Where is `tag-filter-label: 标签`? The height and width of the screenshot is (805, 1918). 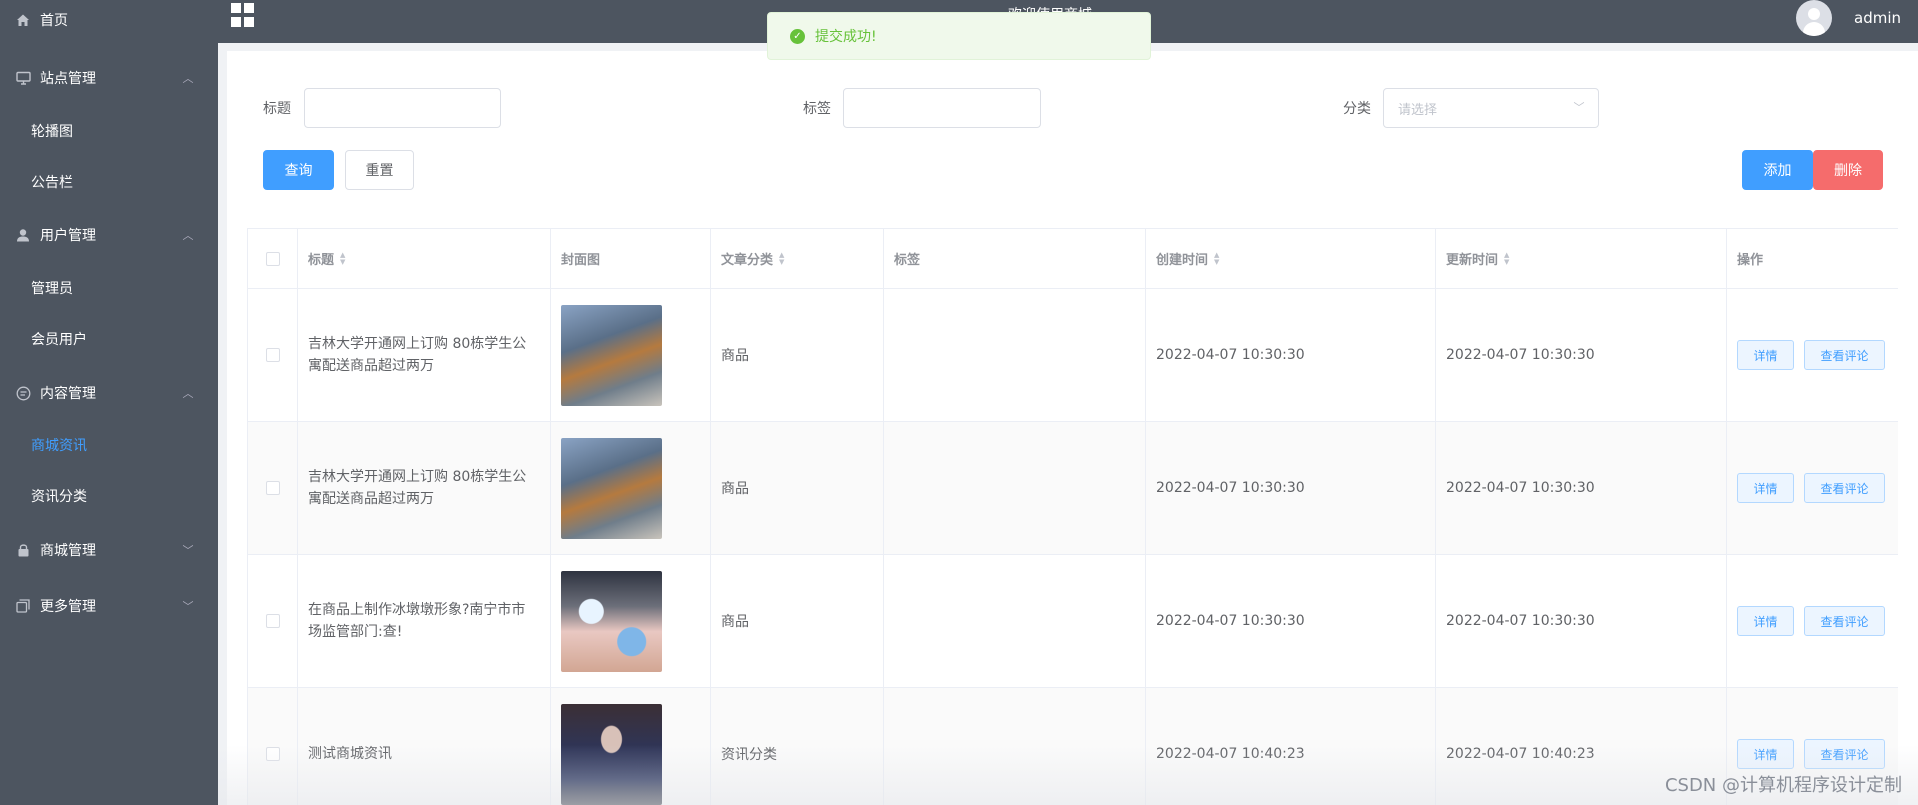 tag-filter-label: 标签 is located at coordinates (817, 109).